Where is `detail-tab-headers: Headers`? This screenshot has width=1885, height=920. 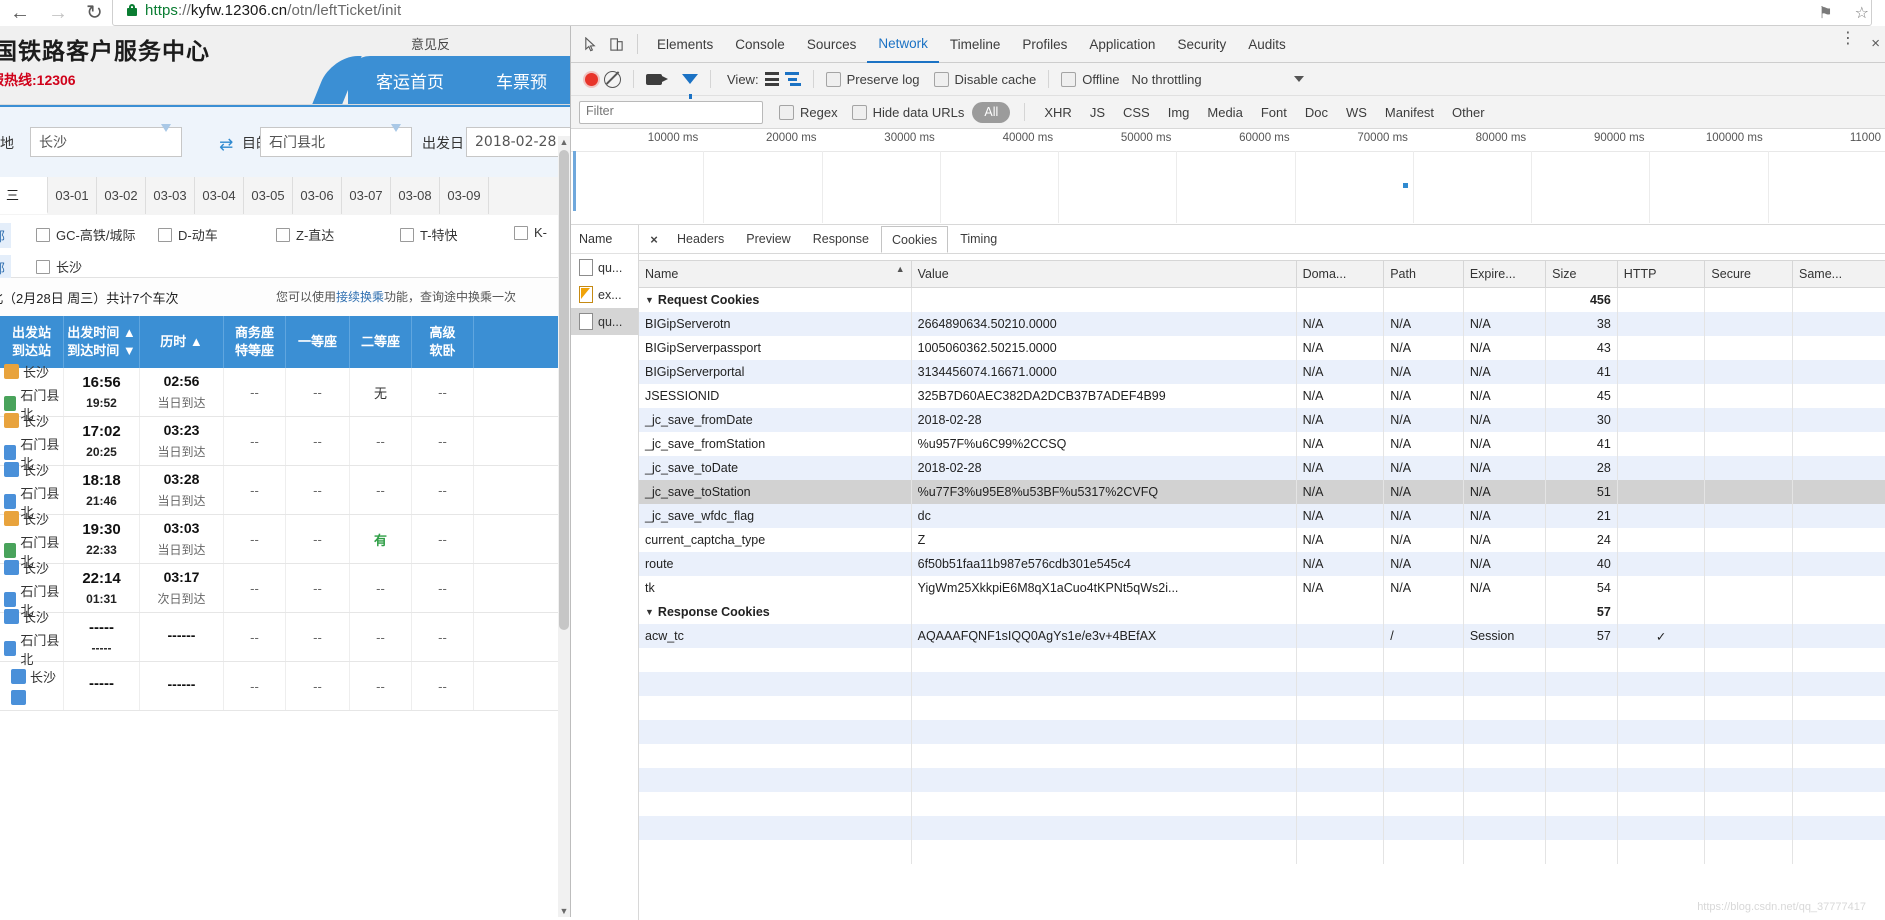 detail-tab-headers: Headers is located at coordinates (700, 239).